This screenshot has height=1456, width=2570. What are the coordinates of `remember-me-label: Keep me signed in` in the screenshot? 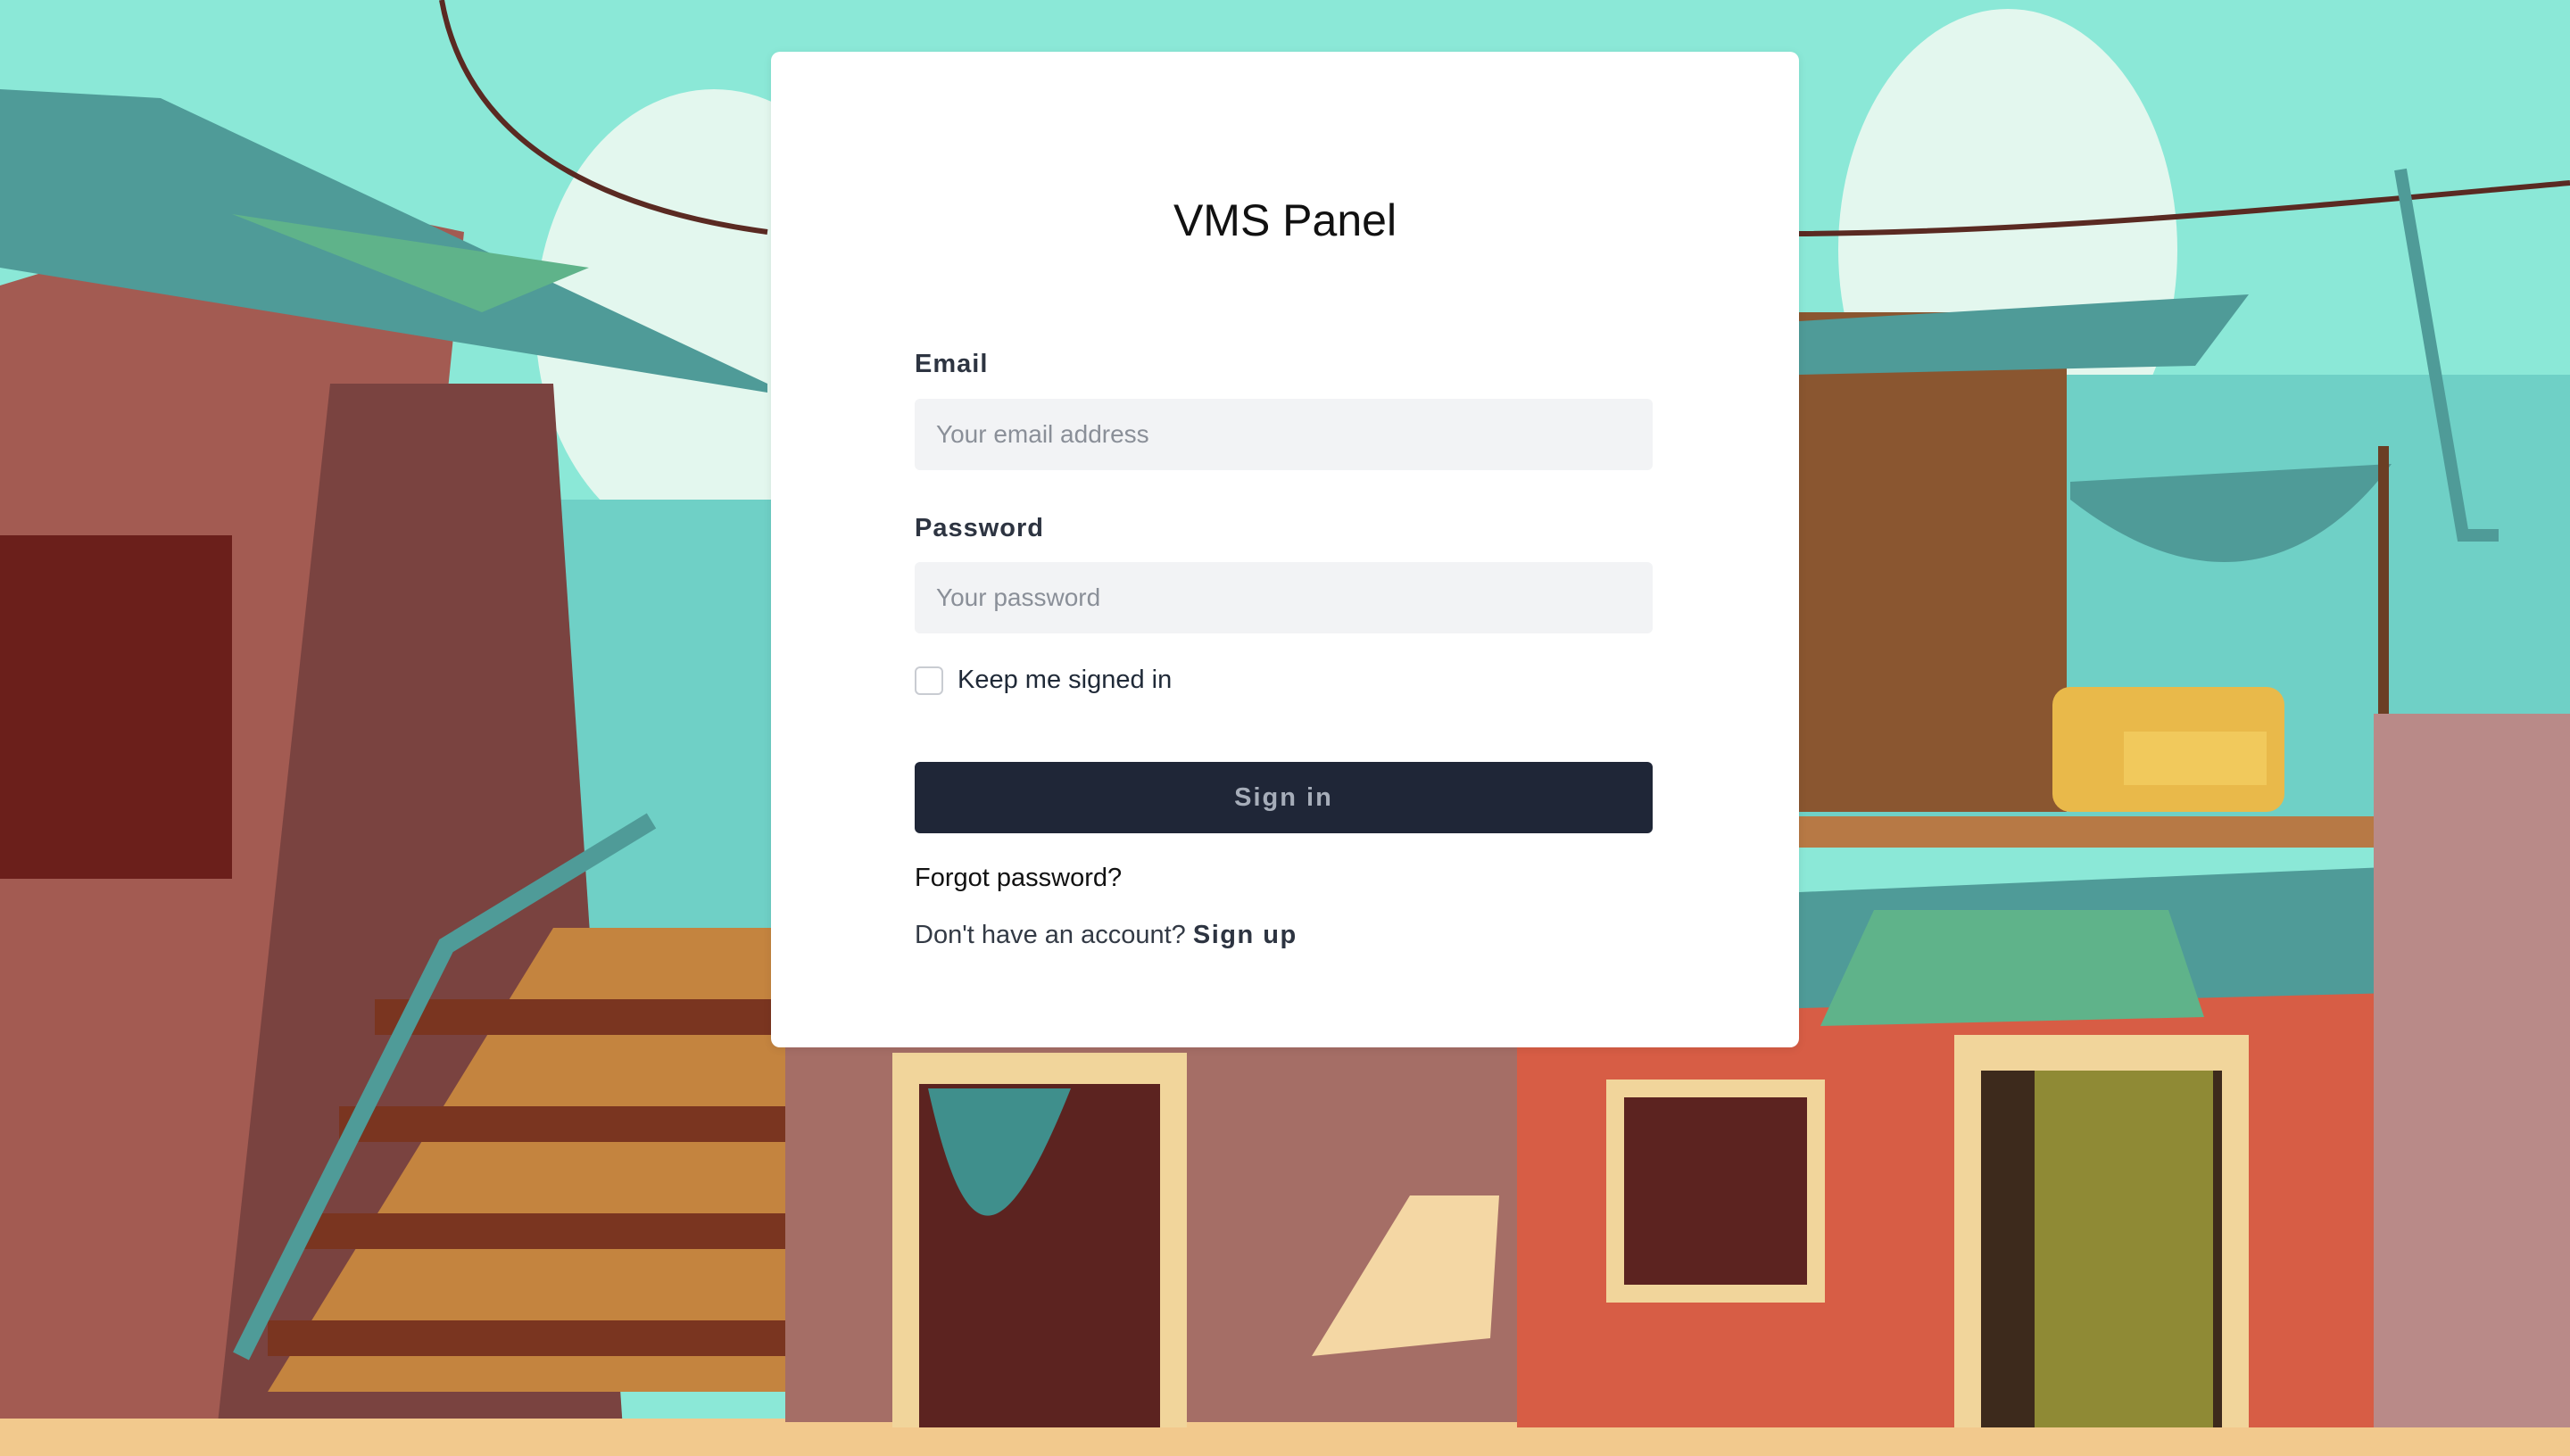 It's located at (1065, 680).